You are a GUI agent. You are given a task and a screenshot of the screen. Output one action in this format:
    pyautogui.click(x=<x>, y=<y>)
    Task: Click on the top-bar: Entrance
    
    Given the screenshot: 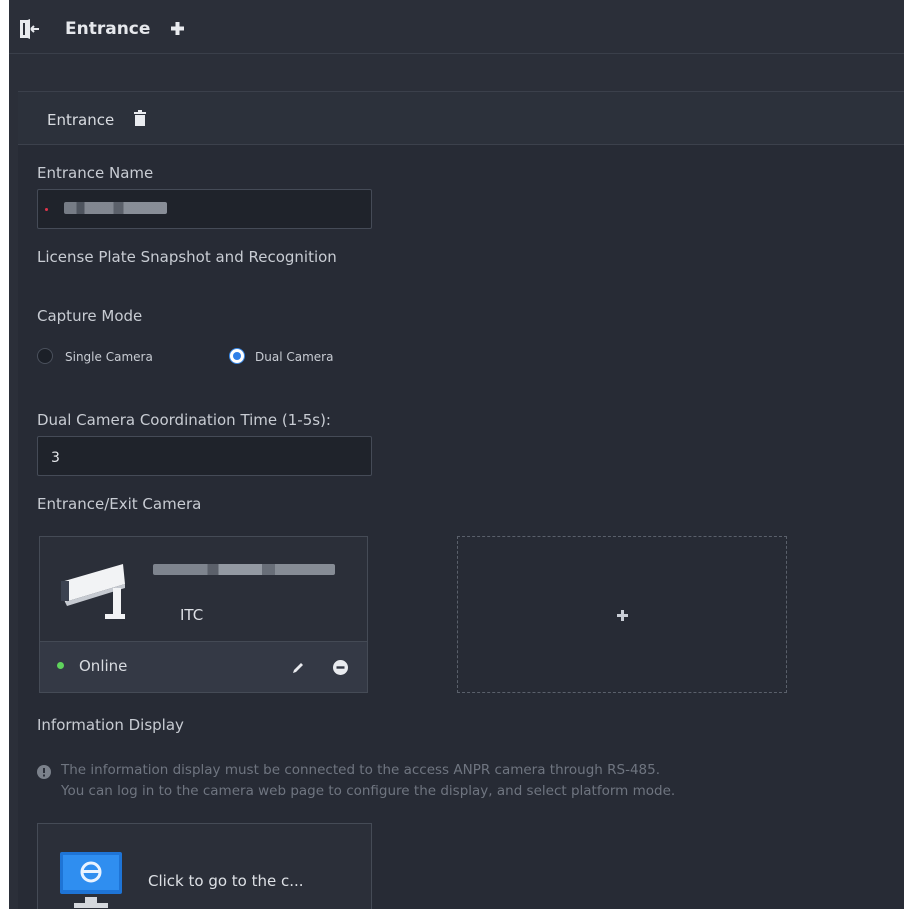 What is the action you would take?
    pyautogui.click(x=456, y=27)
    